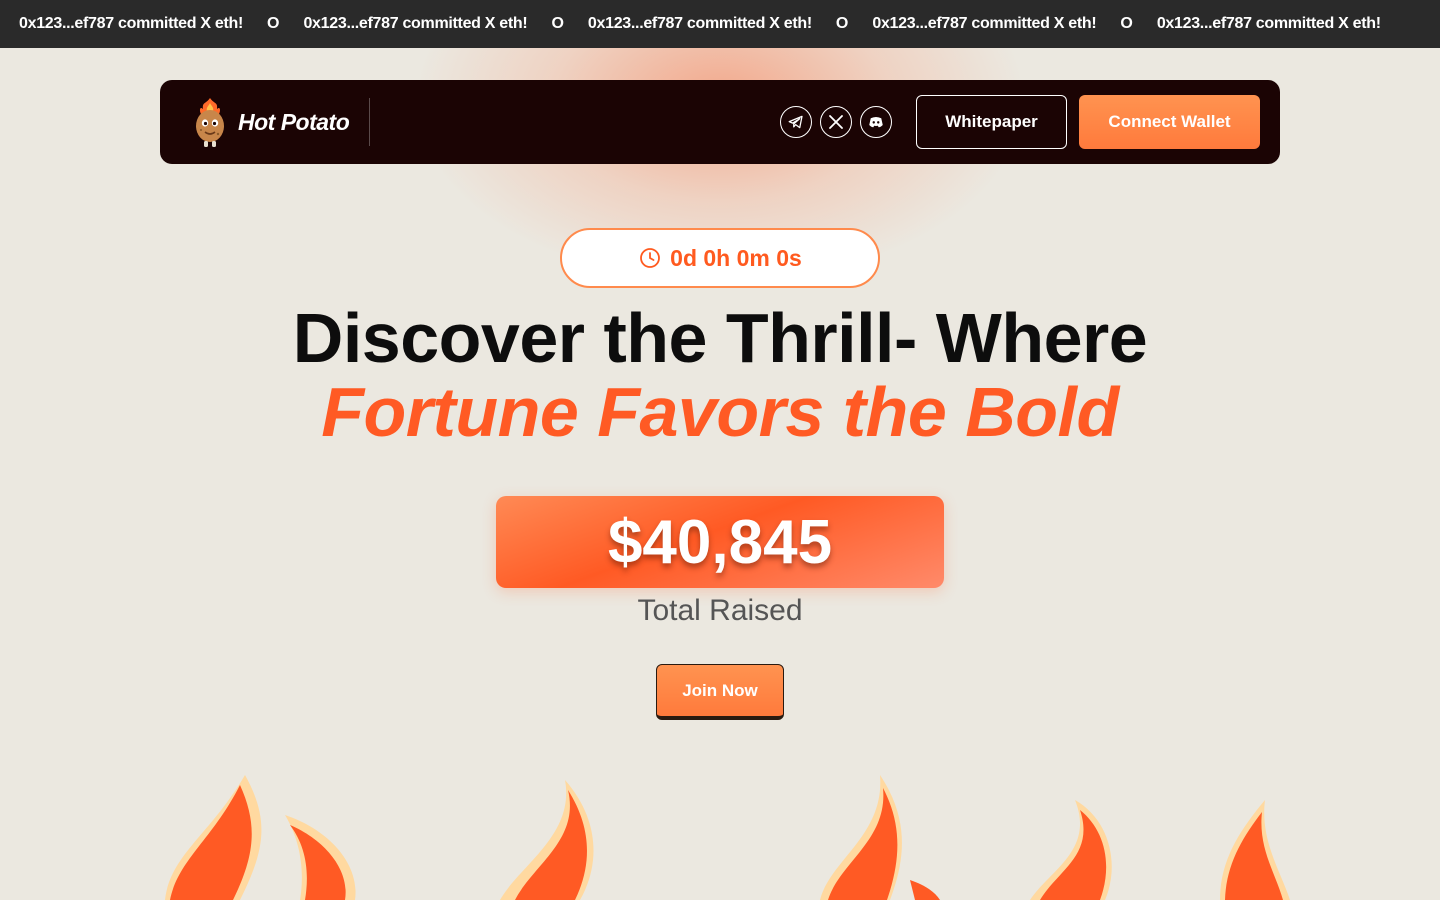  I want to click on join-now-button: Join Now, so click(720, 692).